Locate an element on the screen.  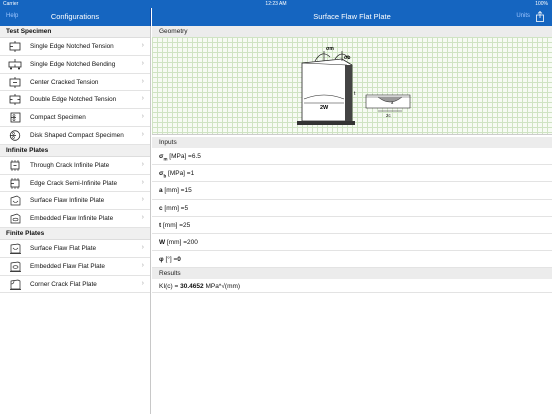
list-item-compact: Compact Specimen › is located at coordinates (75, 118).